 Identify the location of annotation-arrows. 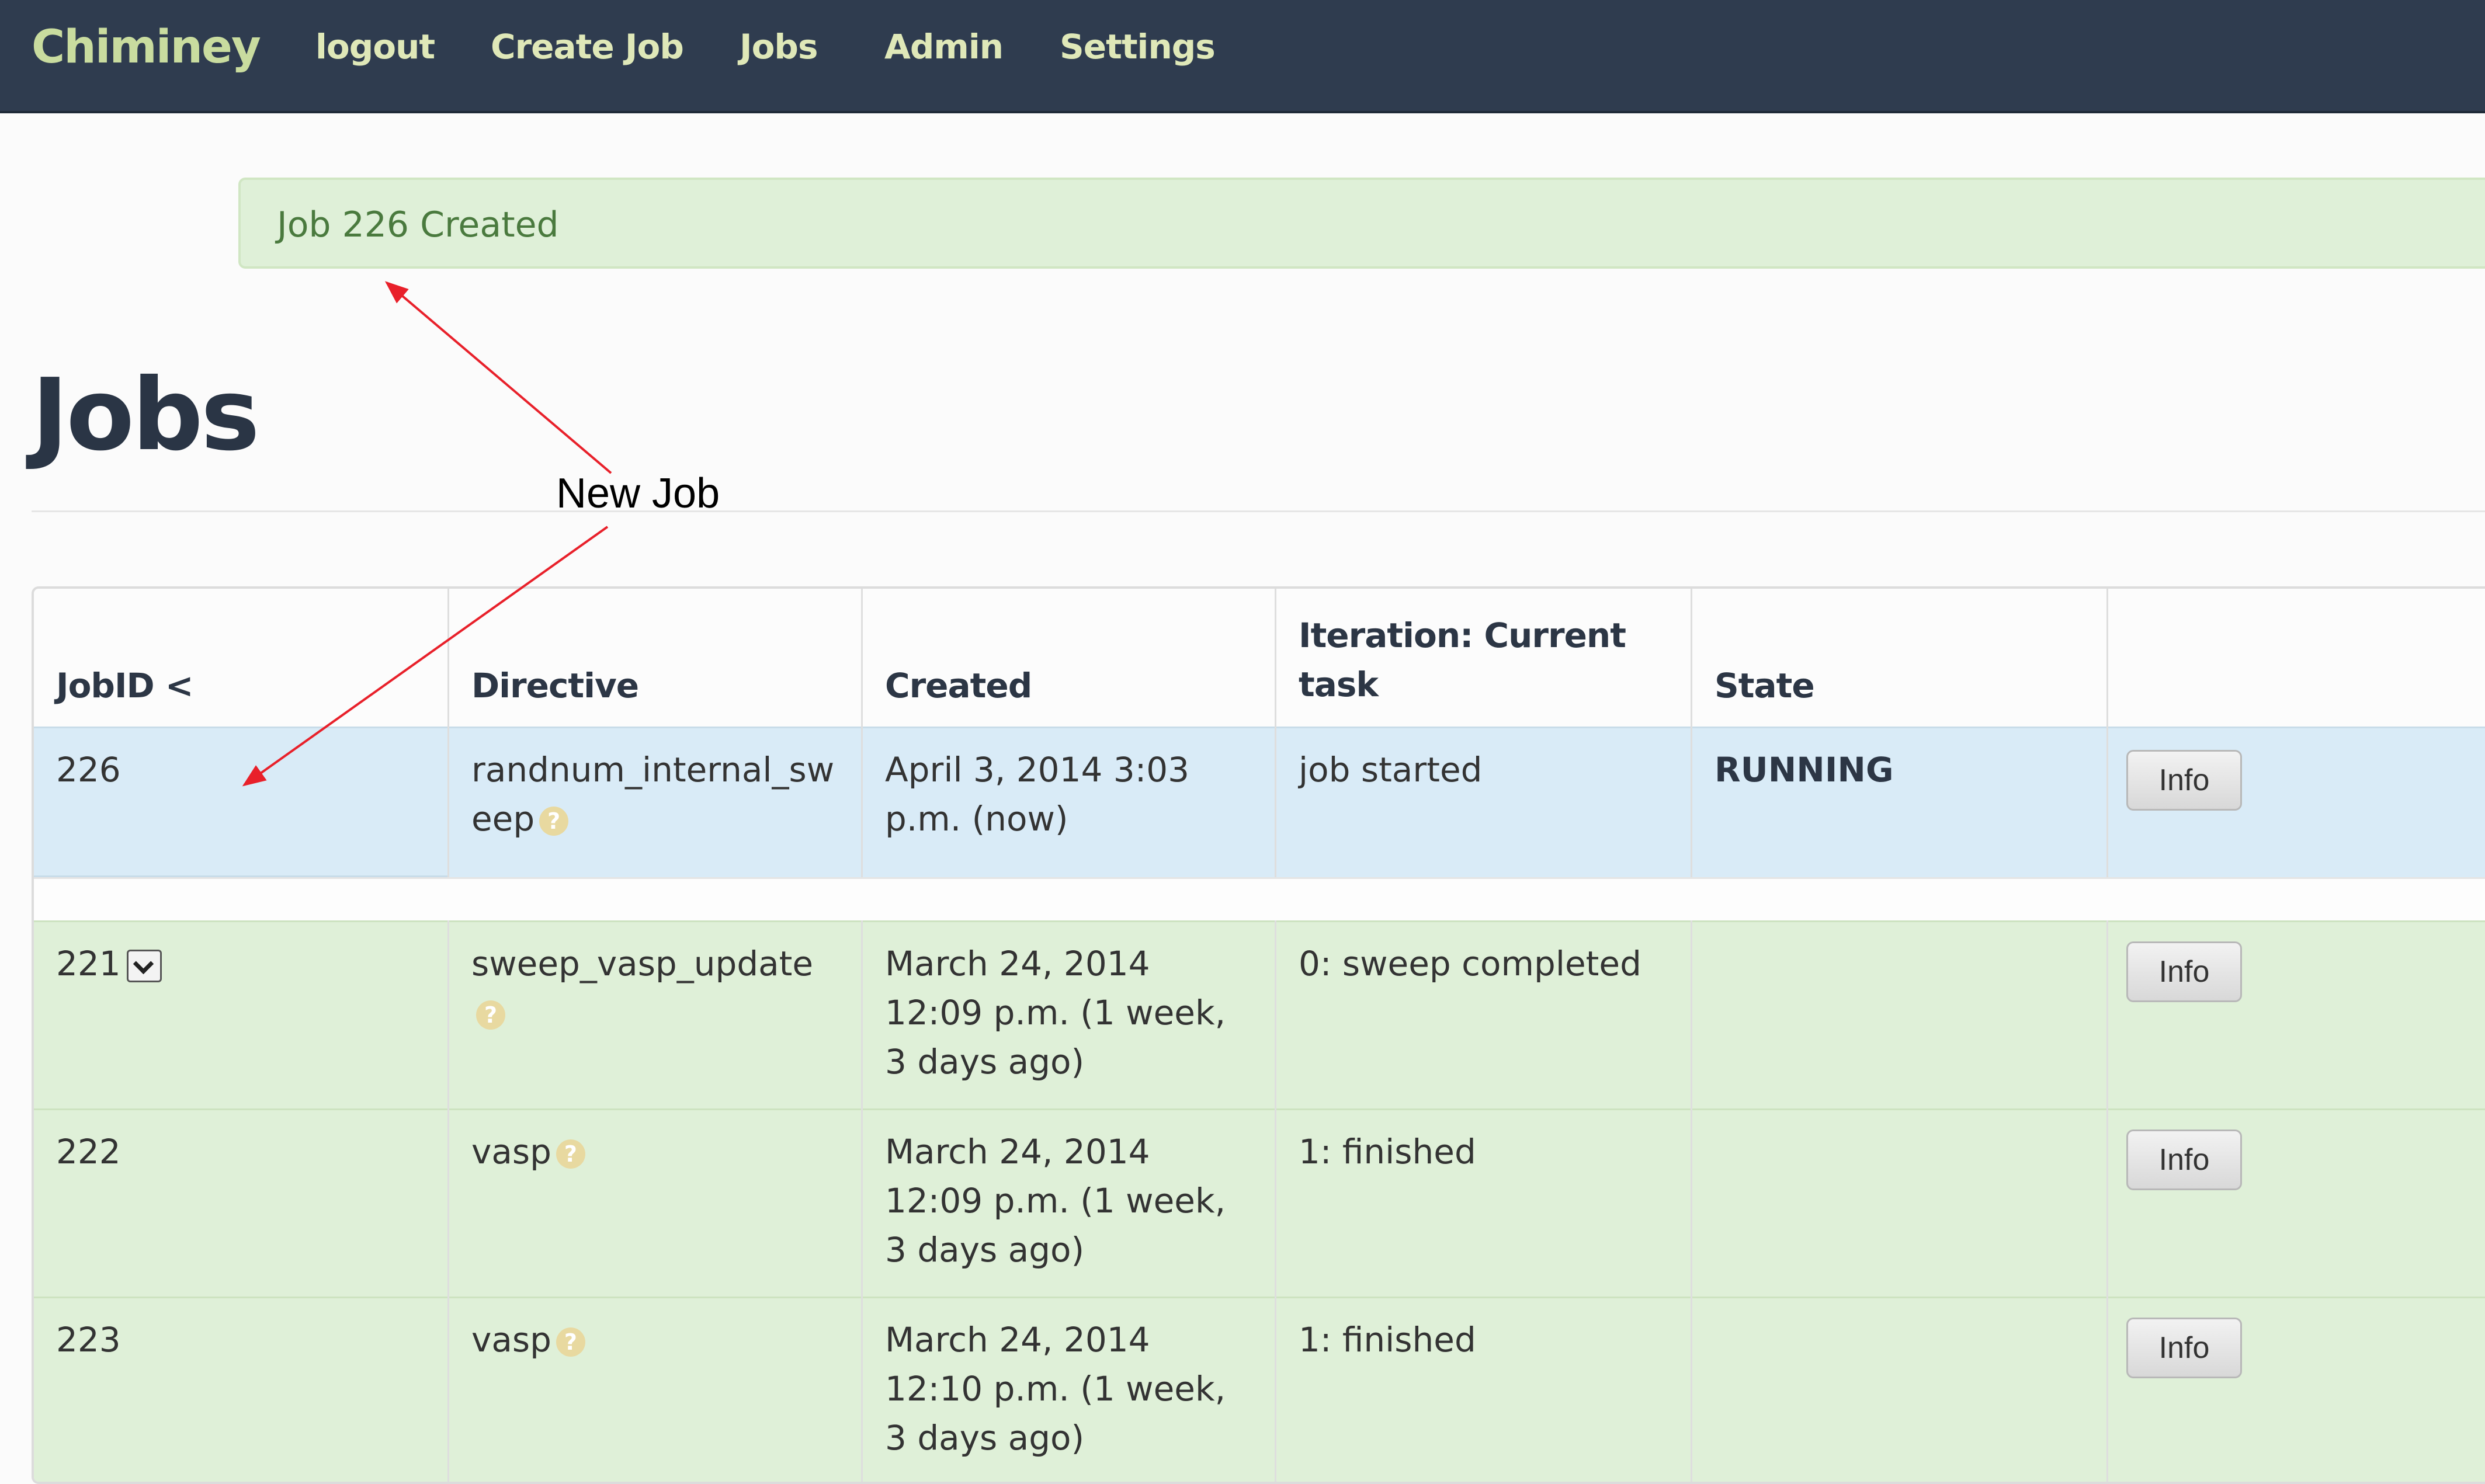
(427, 534).